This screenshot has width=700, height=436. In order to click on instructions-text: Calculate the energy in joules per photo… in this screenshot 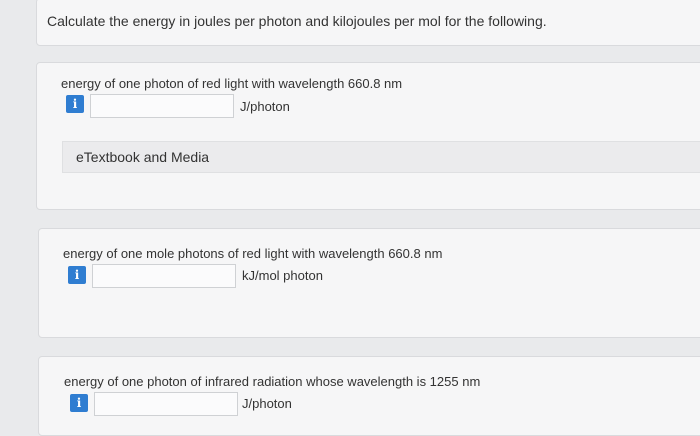, I will do `click(297, 21)`.